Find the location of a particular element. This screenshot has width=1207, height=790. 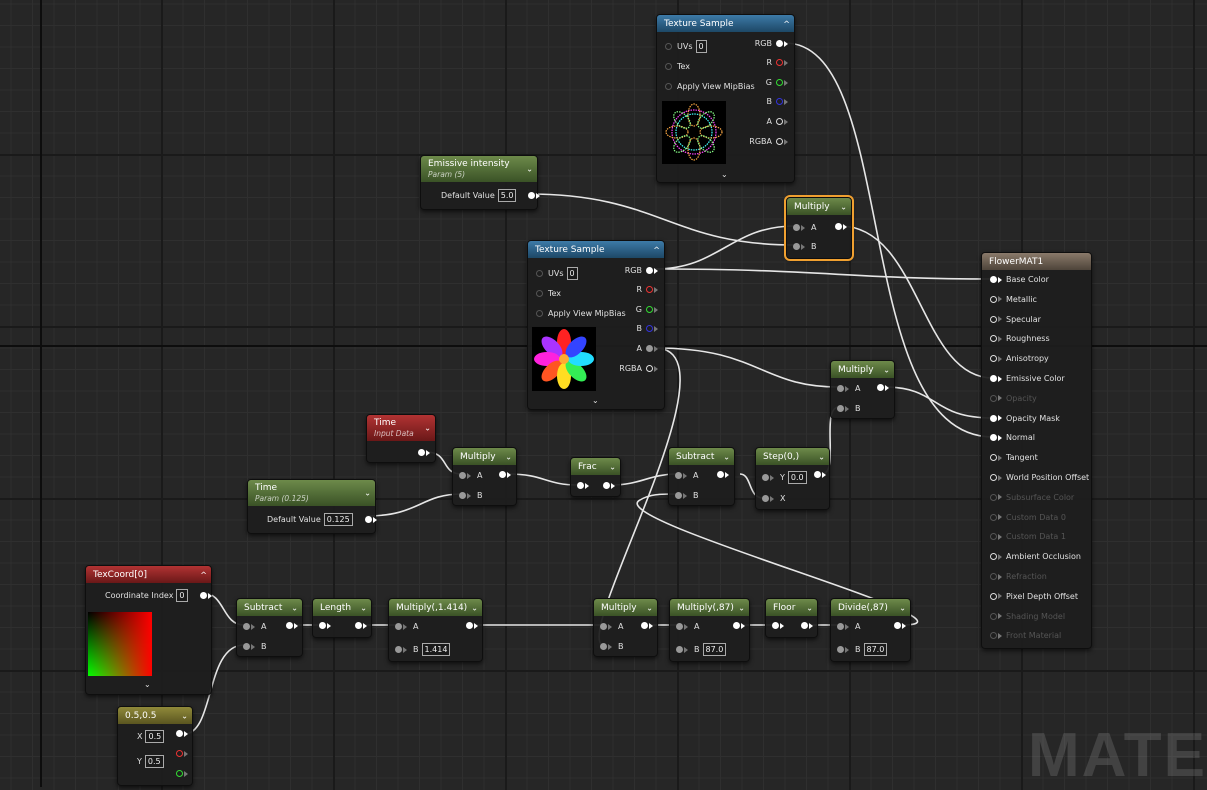

material-input-row: Metallic is located at coordinates (1013, 299).